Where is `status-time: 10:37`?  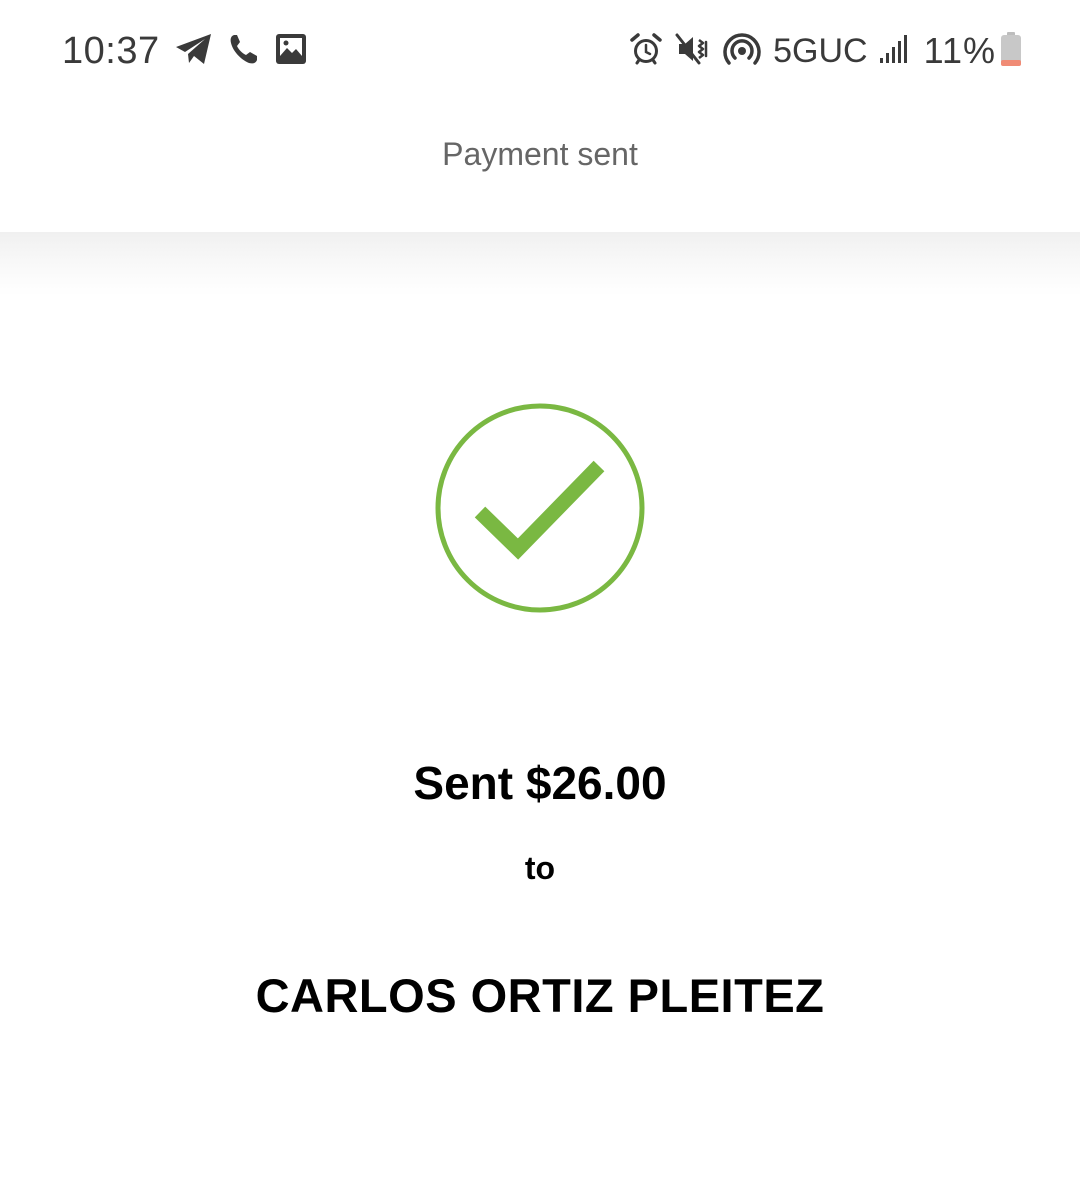
status-time: 10:37 is located at coordinates (111, 50).